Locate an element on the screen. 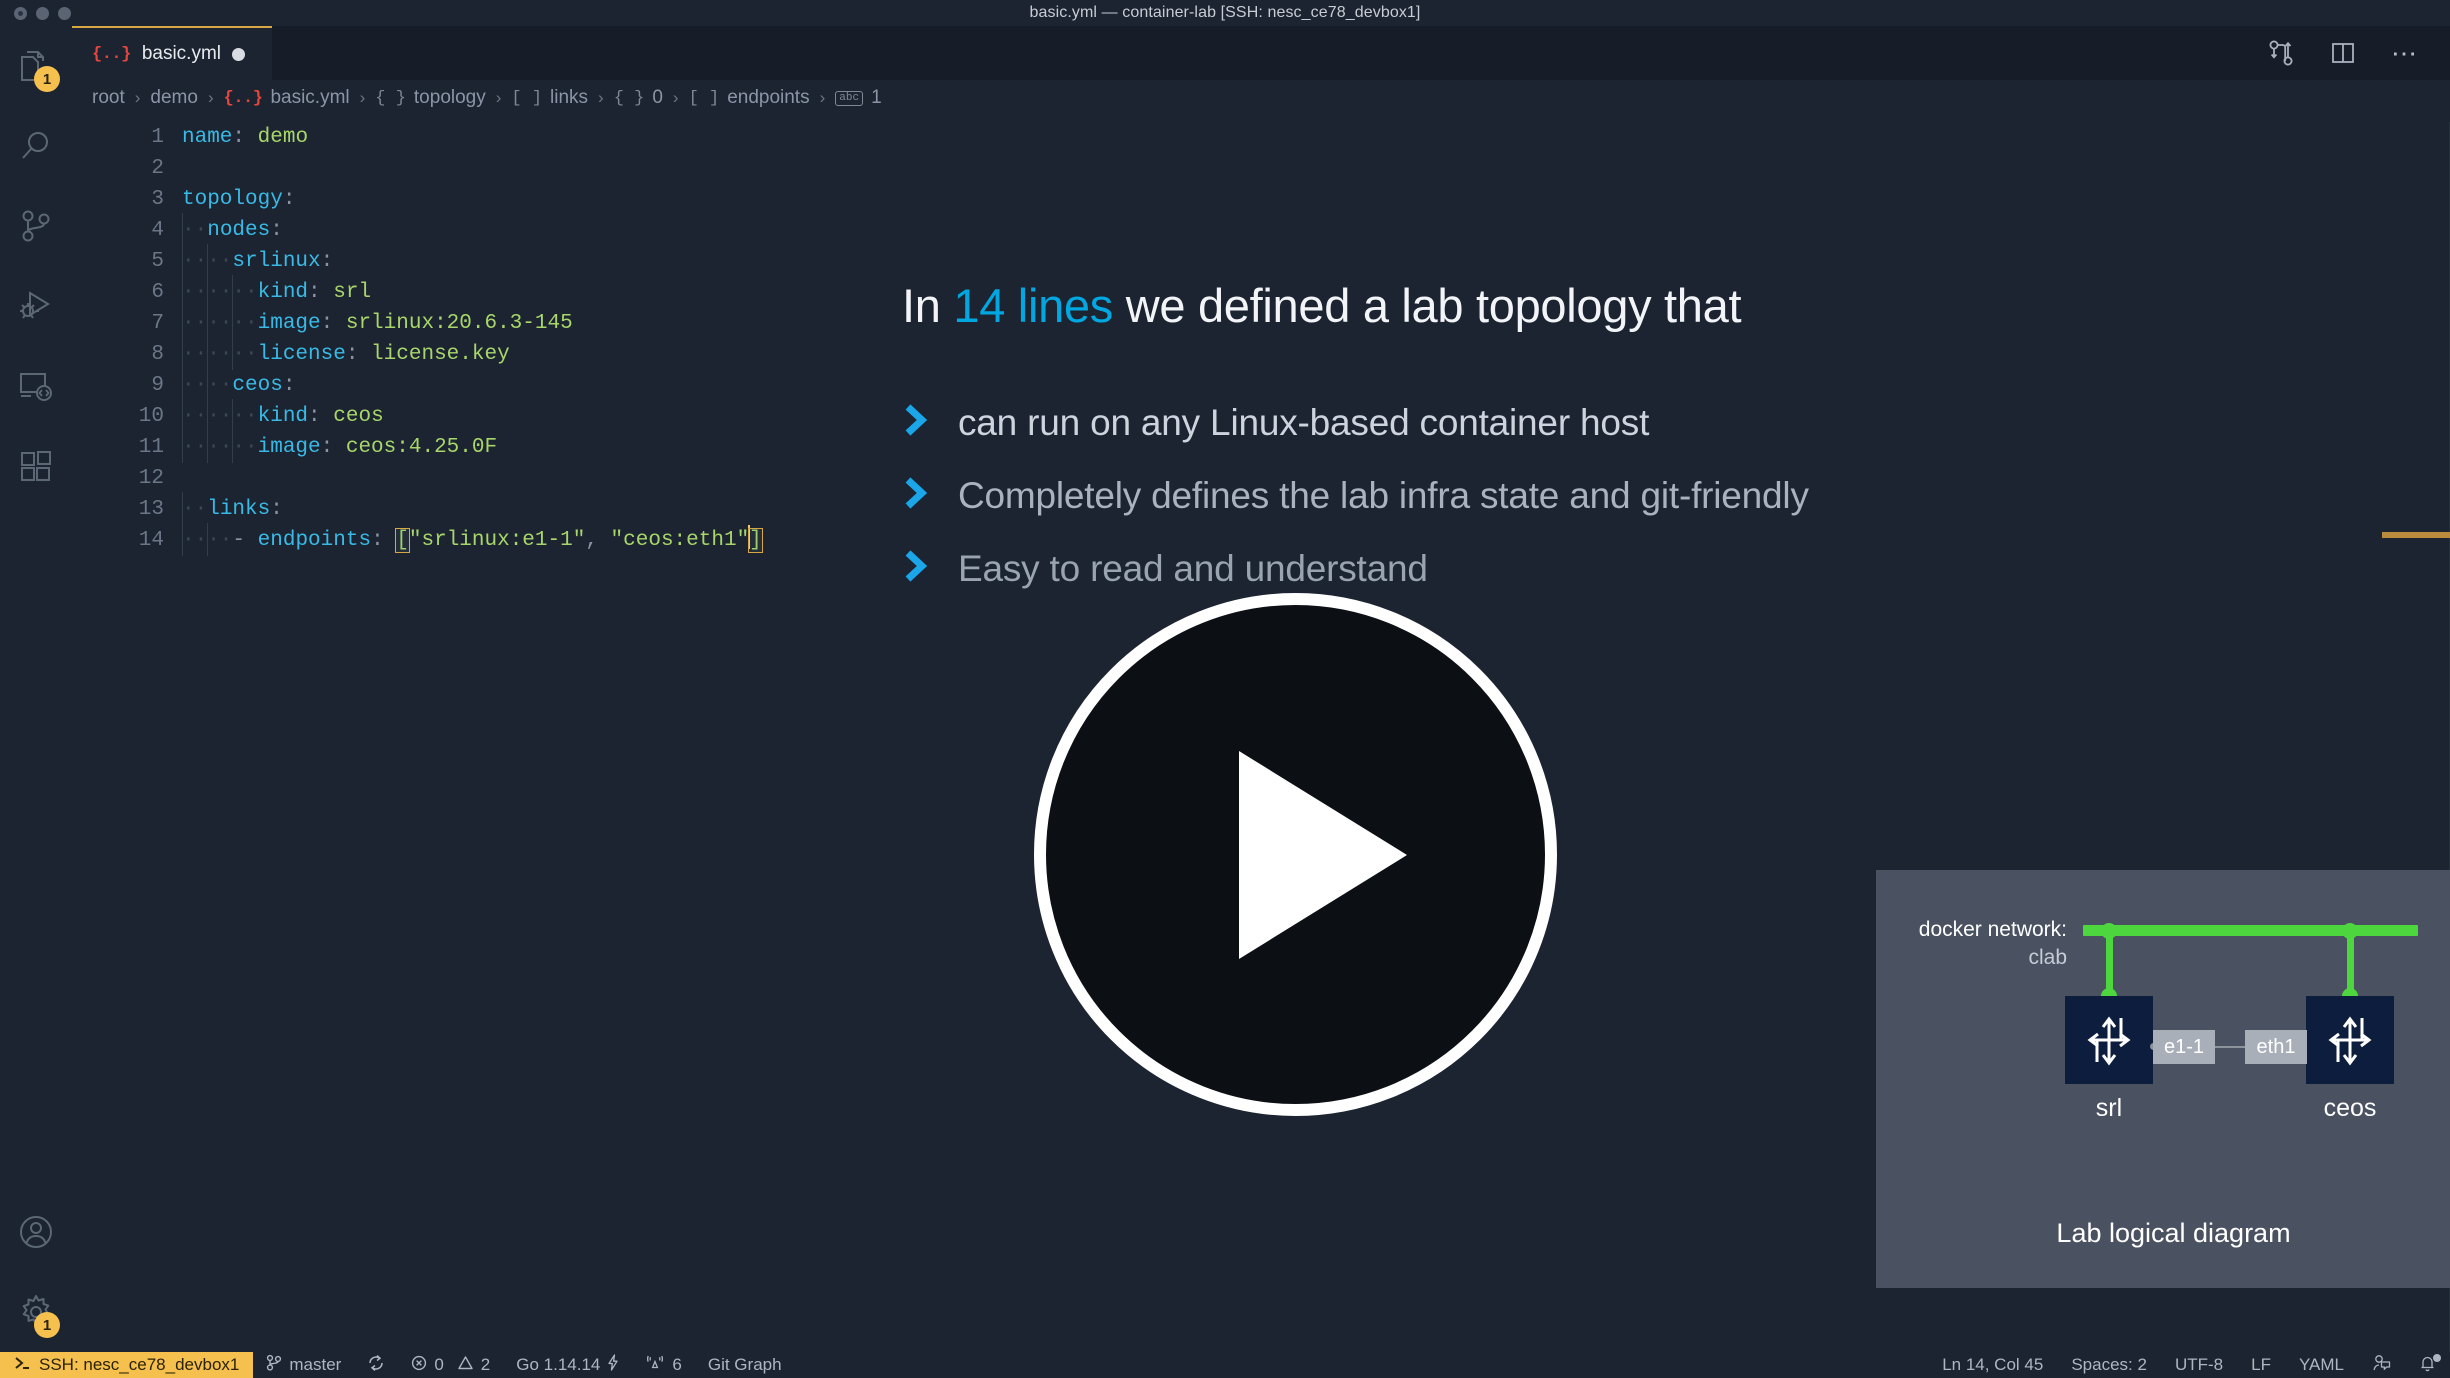 The width and height of the screenshot is (2450, 1378). unsaved-indicator-icon is located at coordinates (238, 54).